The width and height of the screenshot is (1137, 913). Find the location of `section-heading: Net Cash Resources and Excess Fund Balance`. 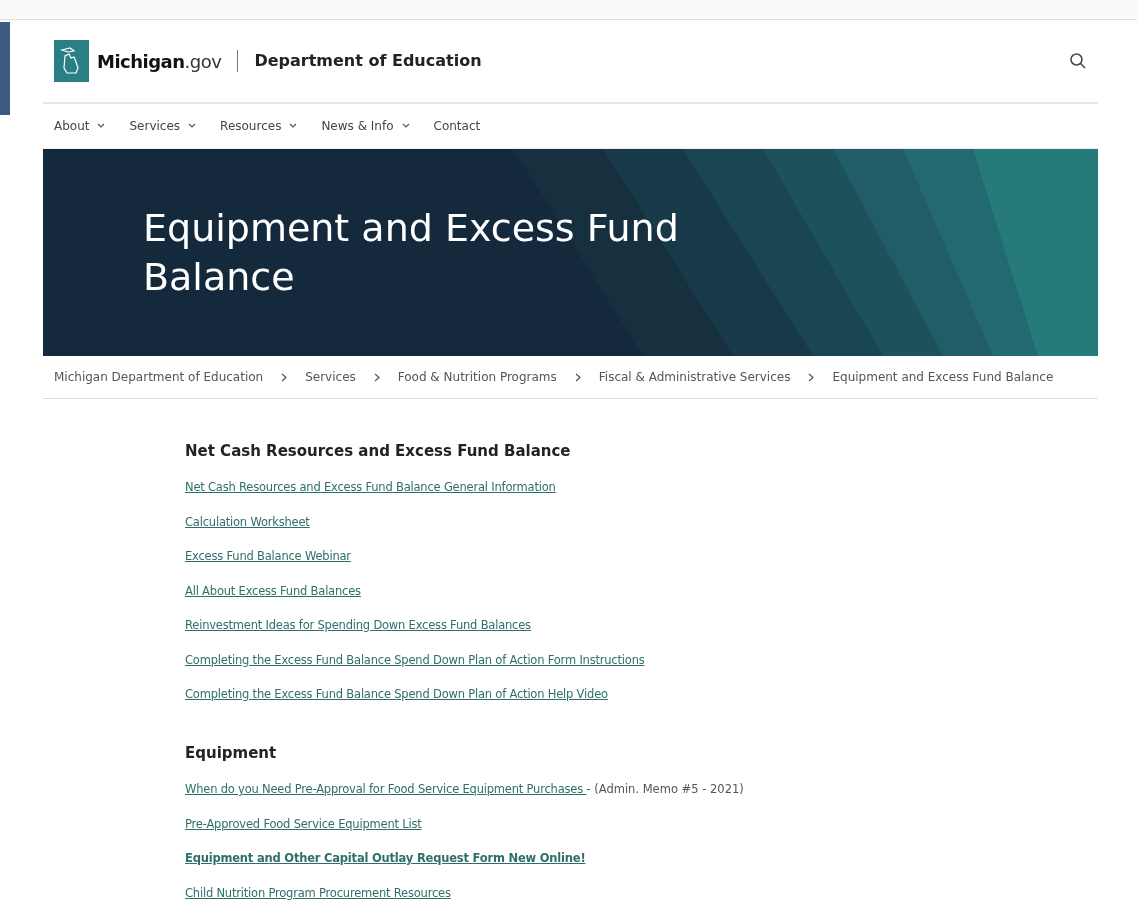

section-heading: Net Cash Resources and Excess Fund Balance is located at coordinates (378, 451).